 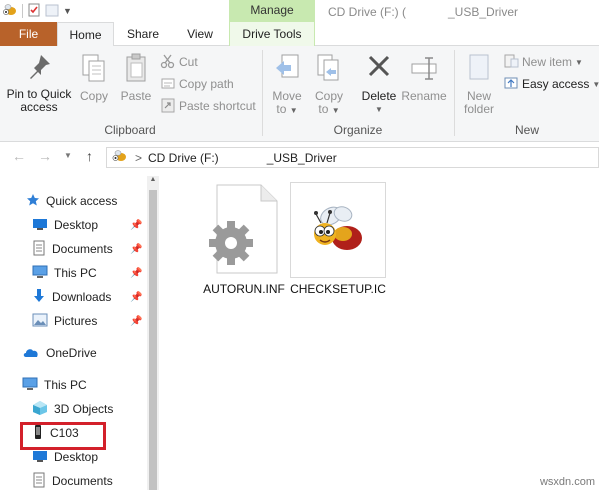 I want to click on star-icon, so click(x=33, y=201).